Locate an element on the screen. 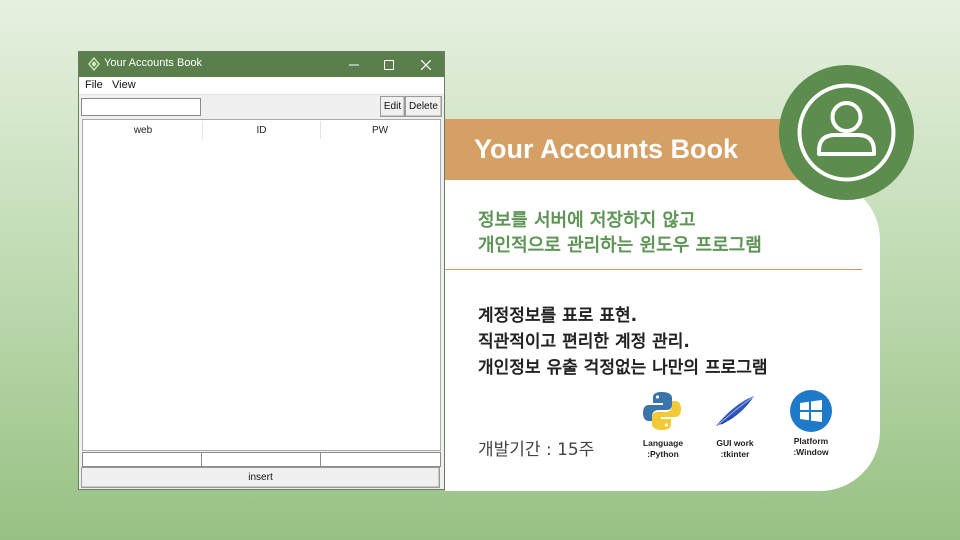 The width and height of the screenshot is (960, 540). banner-title: Your Accounts Book is located at coordinates (606, 149).